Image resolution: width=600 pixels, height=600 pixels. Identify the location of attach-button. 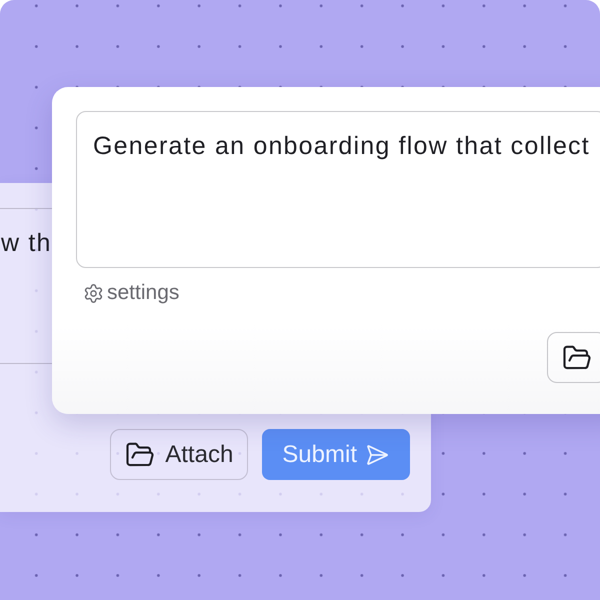
(573, 357).